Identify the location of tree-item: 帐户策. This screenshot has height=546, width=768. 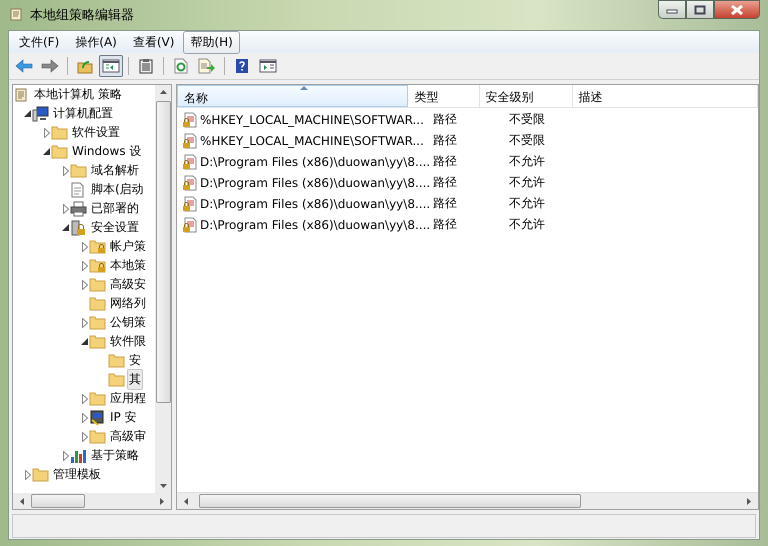
(128, 246).